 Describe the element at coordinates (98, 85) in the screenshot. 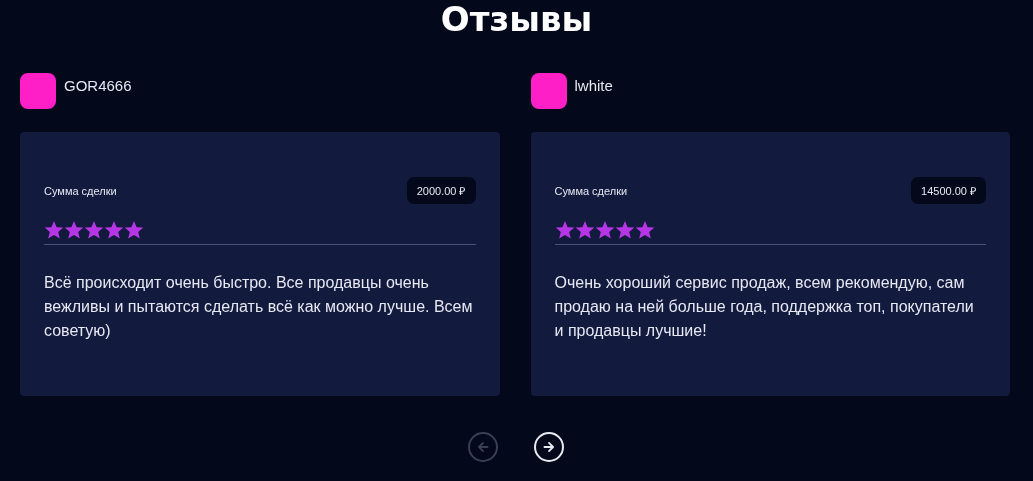

I see `username: GOR4666` at that location.